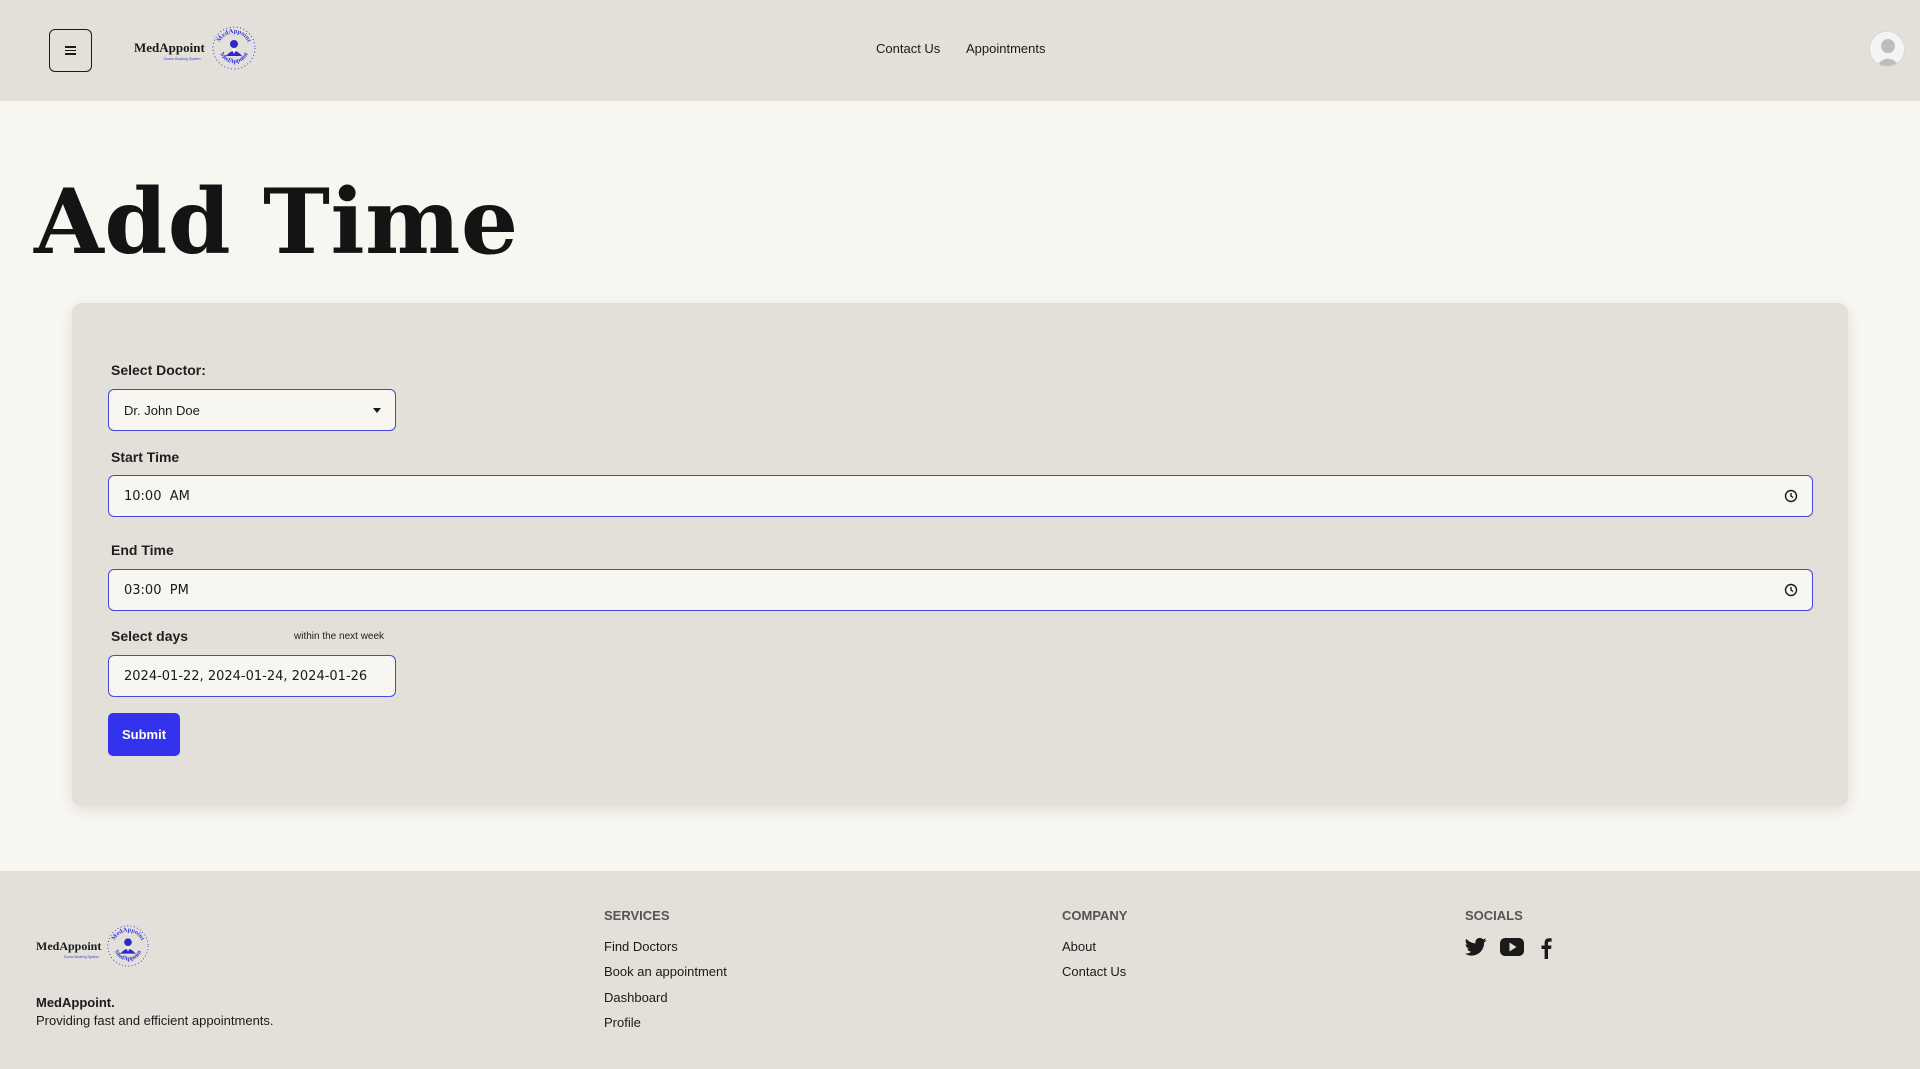  Describe the element at coordinates (246, 676) in the screenshot. I see `days-value: 2024-01-22, 2024-01-24, 2024-01-26` at that location.